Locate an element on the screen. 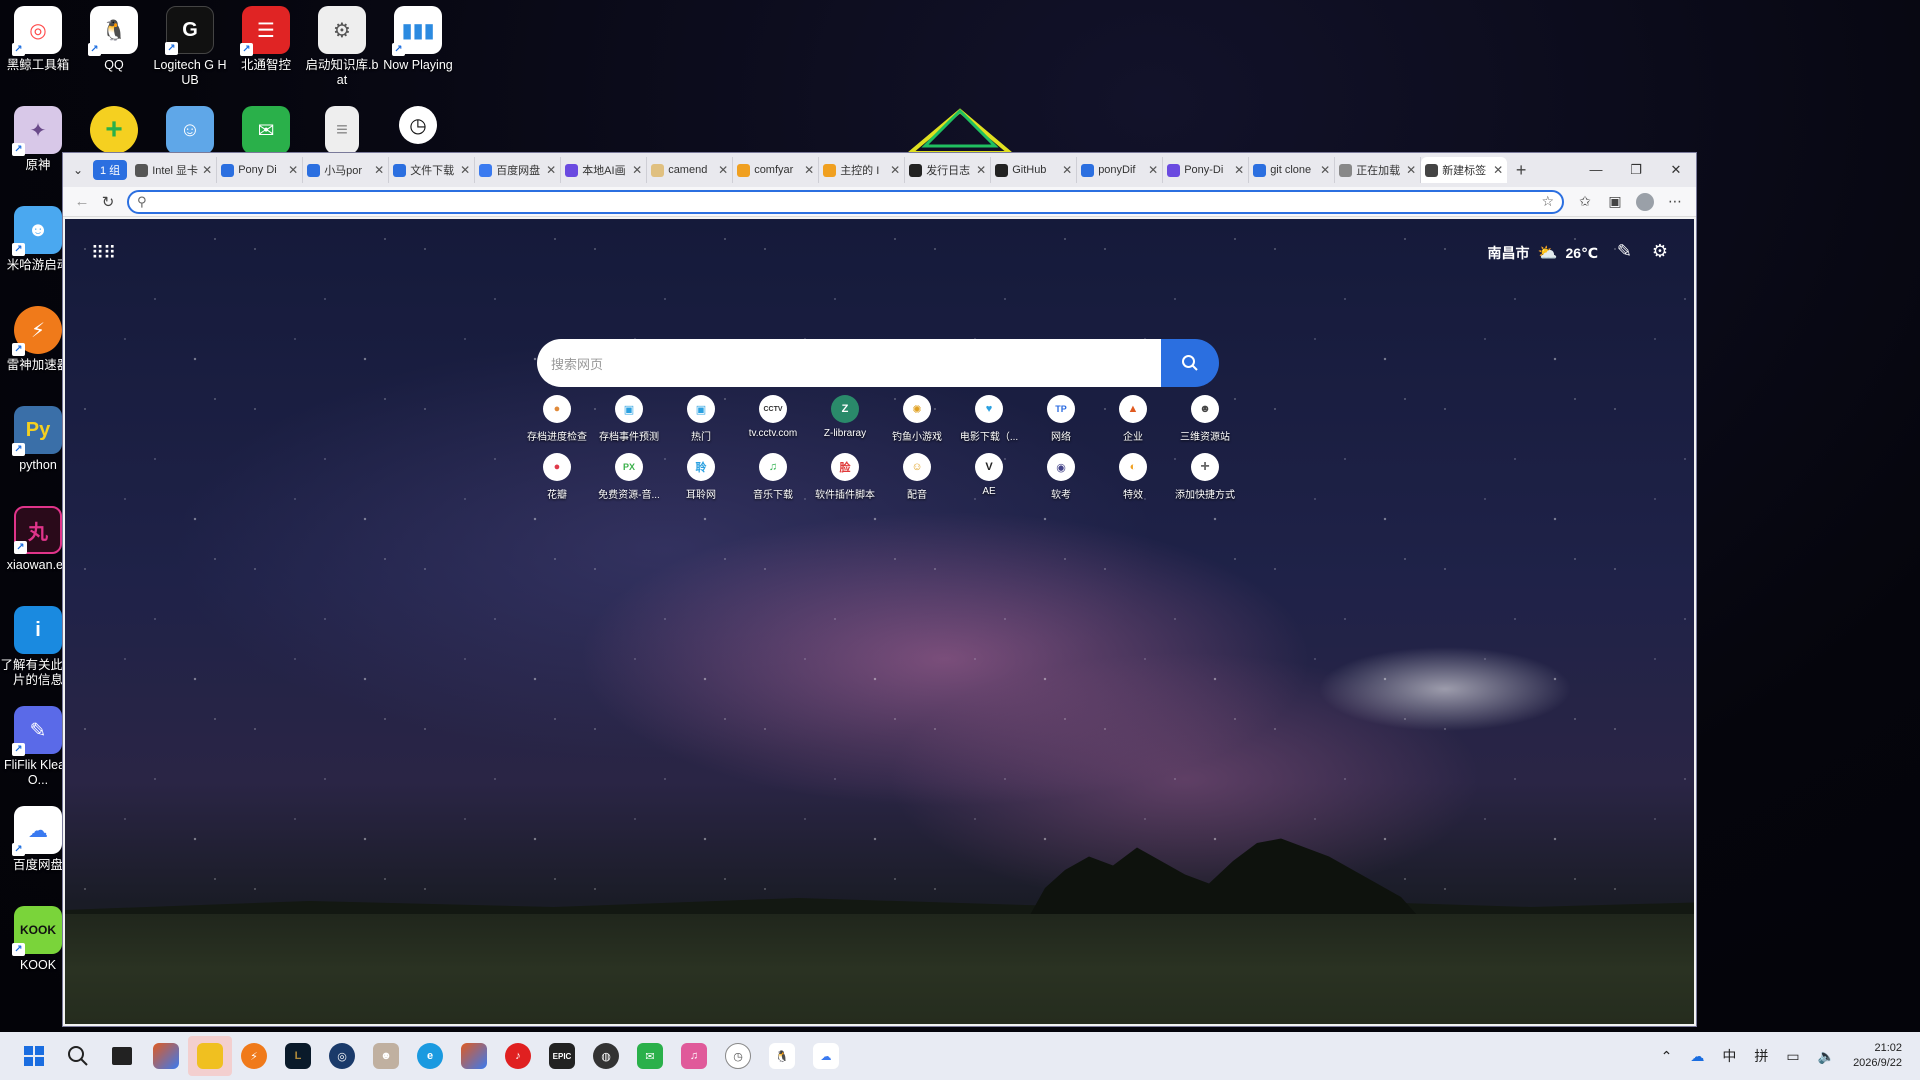  tab: 发行日志 ✕ is located at coordinates (948, 170).